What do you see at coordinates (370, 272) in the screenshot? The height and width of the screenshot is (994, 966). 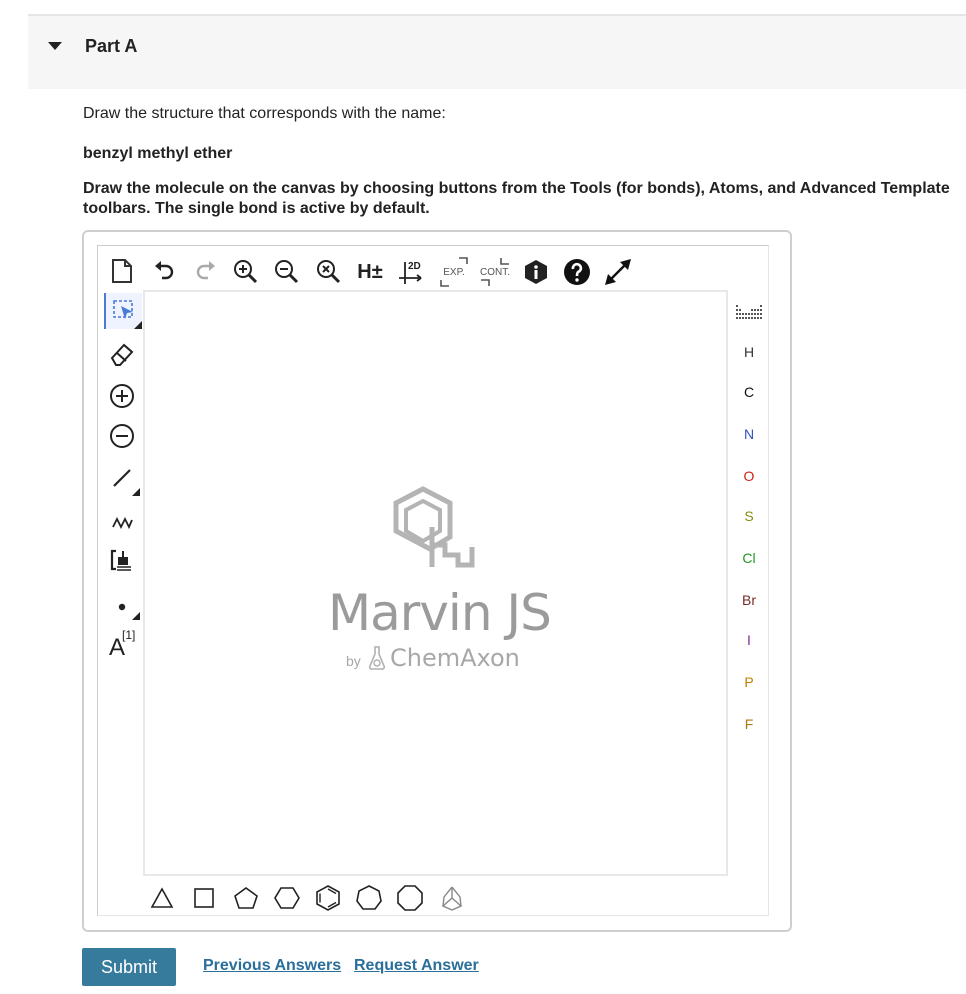 I see `hydrogens-toggle: H±` at bounding box center [370, 272].